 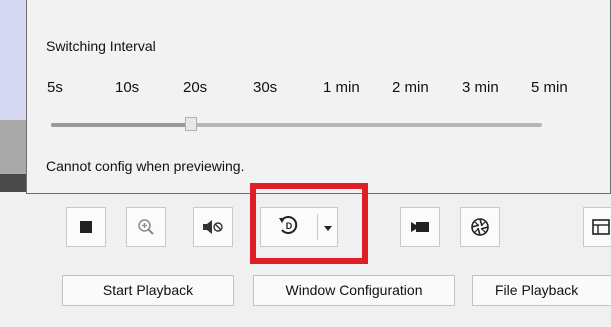 I want to click on stop-icon, so click(x=86, y=227).